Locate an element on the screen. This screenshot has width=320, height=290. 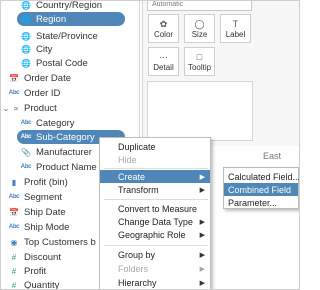
field-ship-date: 📅 Ship Date is located at coordinates (36, 212).